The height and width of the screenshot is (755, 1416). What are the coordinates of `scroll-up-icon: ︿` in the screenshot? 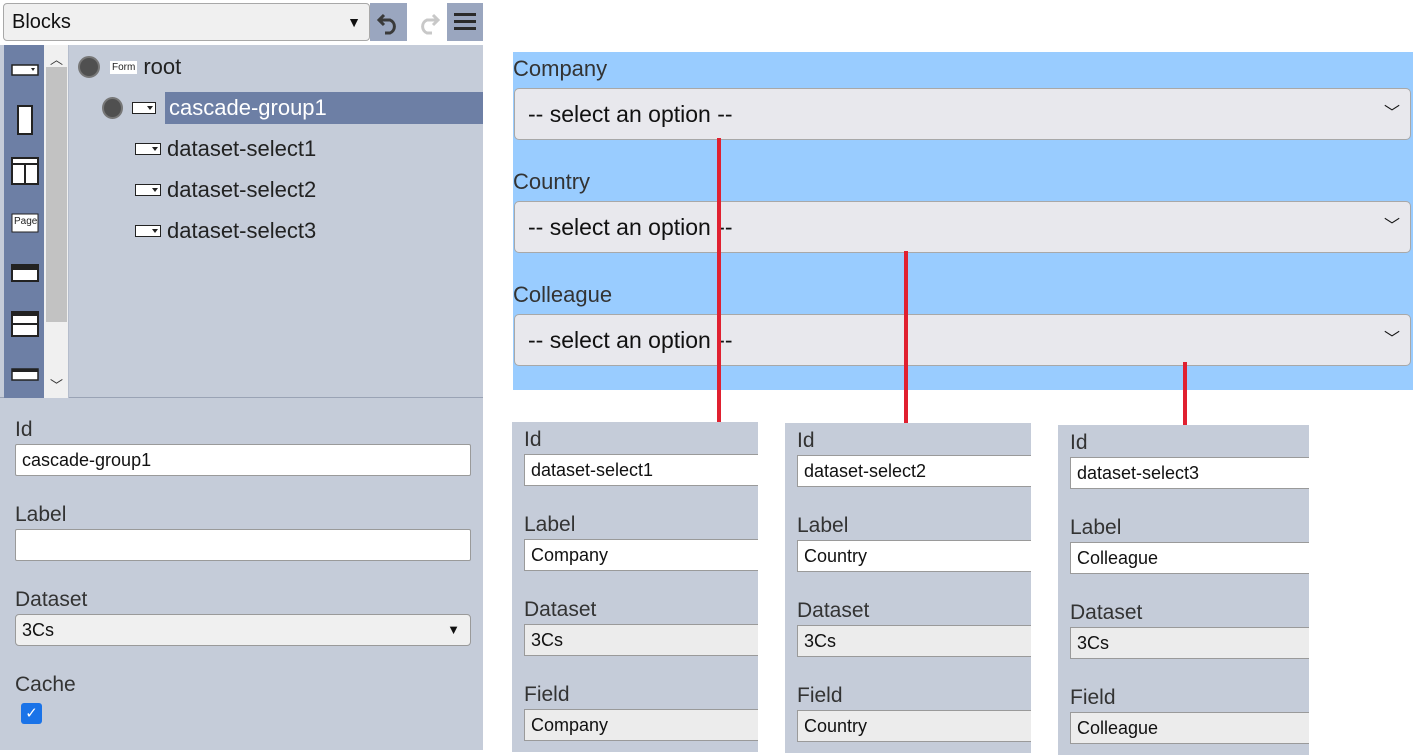 It's located at (56, 58).